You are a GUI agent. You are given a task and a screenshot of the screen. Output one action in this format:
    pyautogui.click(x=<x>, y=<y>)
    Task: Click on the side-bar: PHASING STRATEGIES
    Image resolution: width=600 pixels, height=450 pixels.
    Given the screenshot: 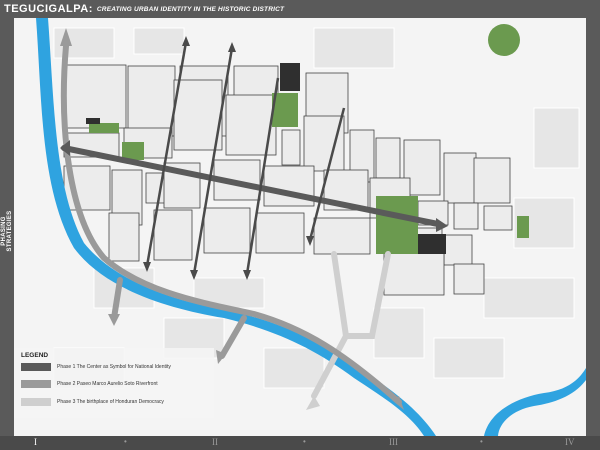 What is the action you would take?
    pyautogui.click(x=7, y=227)
    